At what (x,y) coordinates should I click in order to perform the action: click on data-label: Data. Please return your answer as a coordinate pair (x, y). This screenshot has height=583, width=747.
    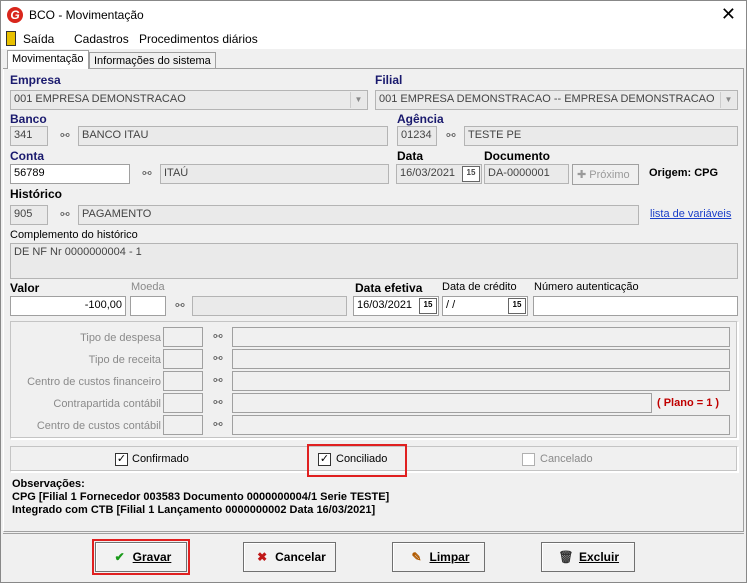
    Looking at the image, I should click on (410, 156).